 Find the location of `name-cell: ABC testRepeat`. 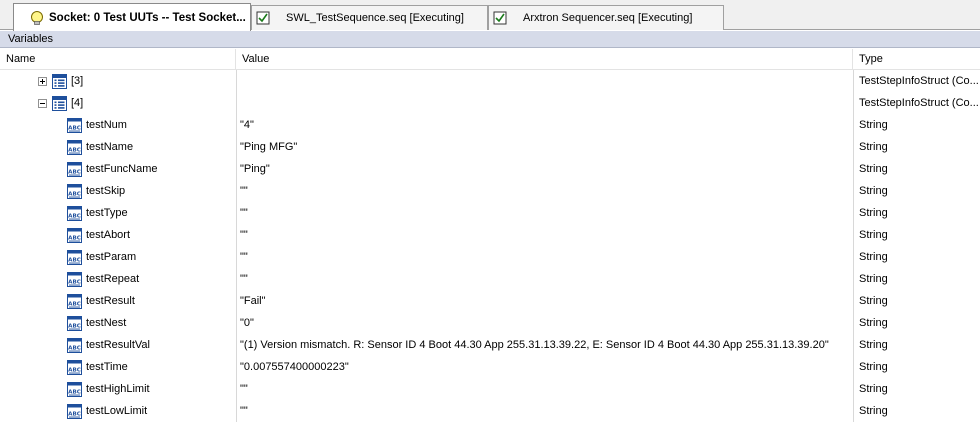

name-cell: ABC testRepeat is located at coordinates (118, 279).